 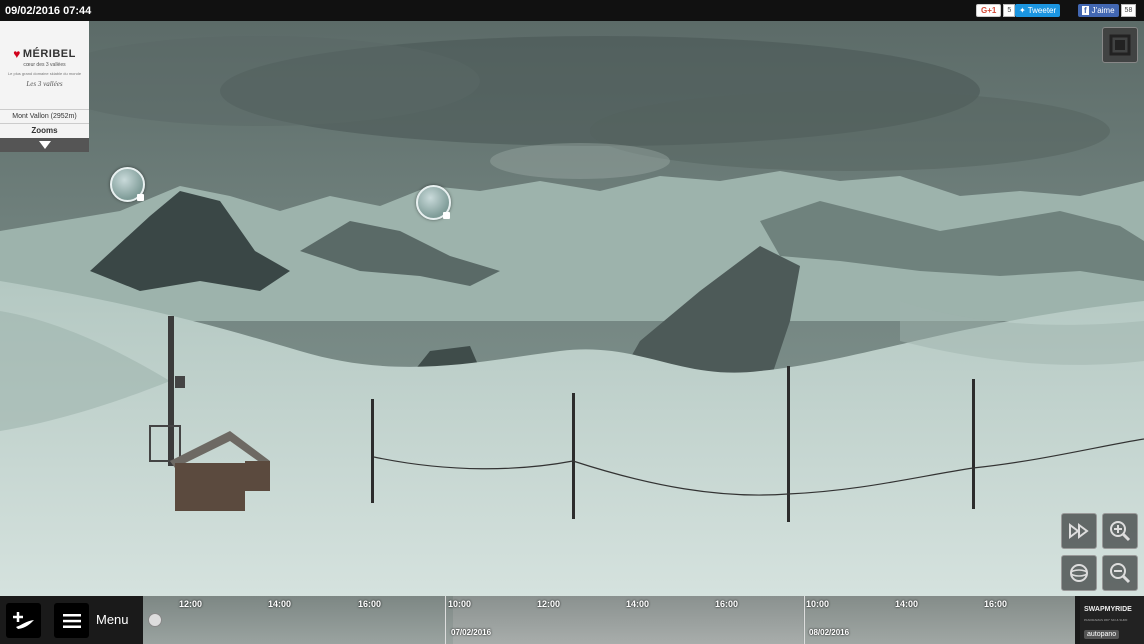 I want to click on partner-logo: Les 3 vallées, so click(x=44, y=83).